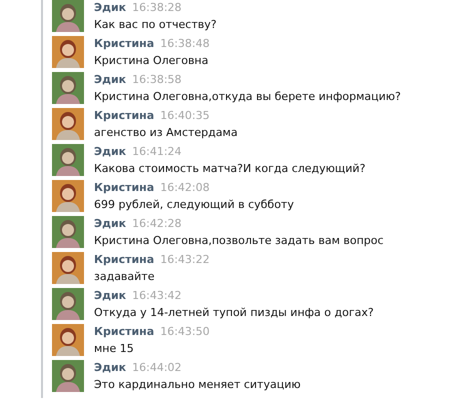 The height and width of the screenshot is (403, 456). What do you see at coordinates (157, 79) in the screenshot?
I see `message-time: 16:38:58` at bounding box center [157, 79].